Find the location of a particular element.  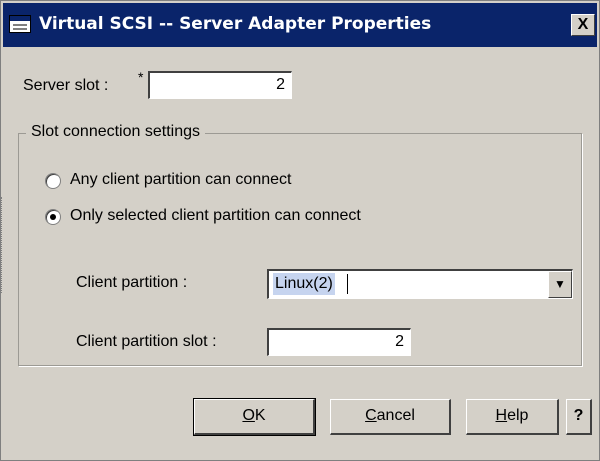

question-mark-icon: ? is located at coordinates (578, 415).